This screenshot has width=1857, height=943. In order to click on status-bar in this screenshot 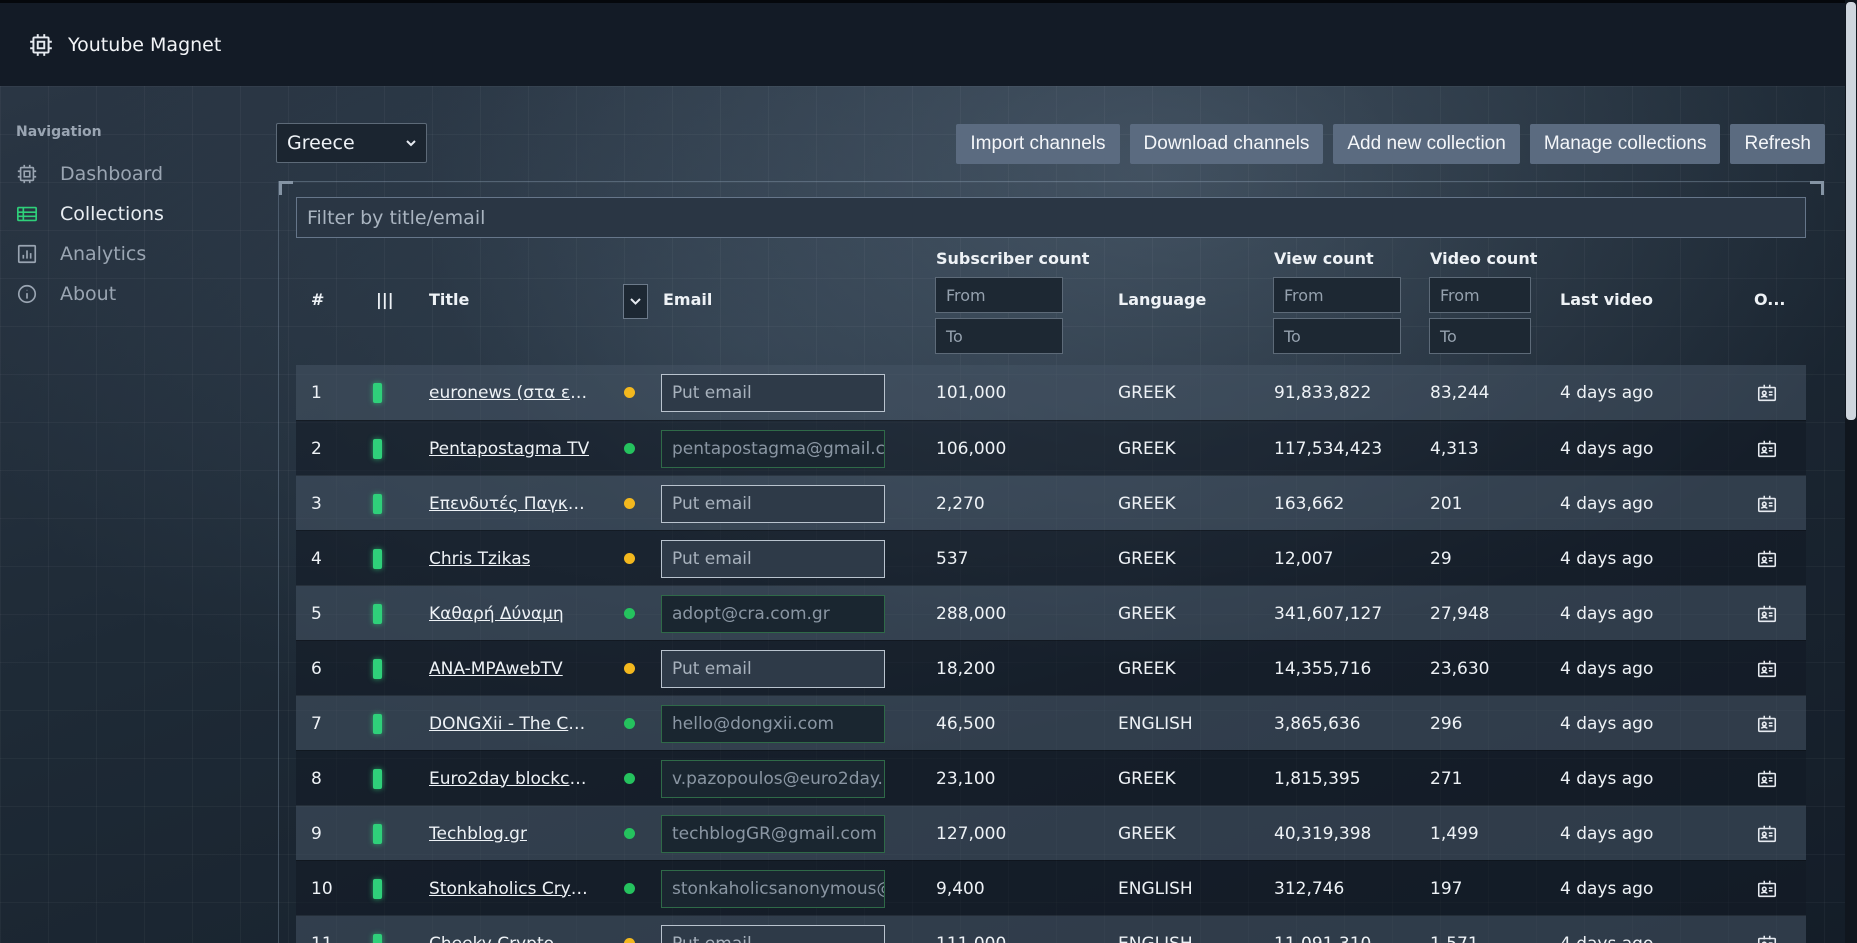, I will do `click(377, 503)`.